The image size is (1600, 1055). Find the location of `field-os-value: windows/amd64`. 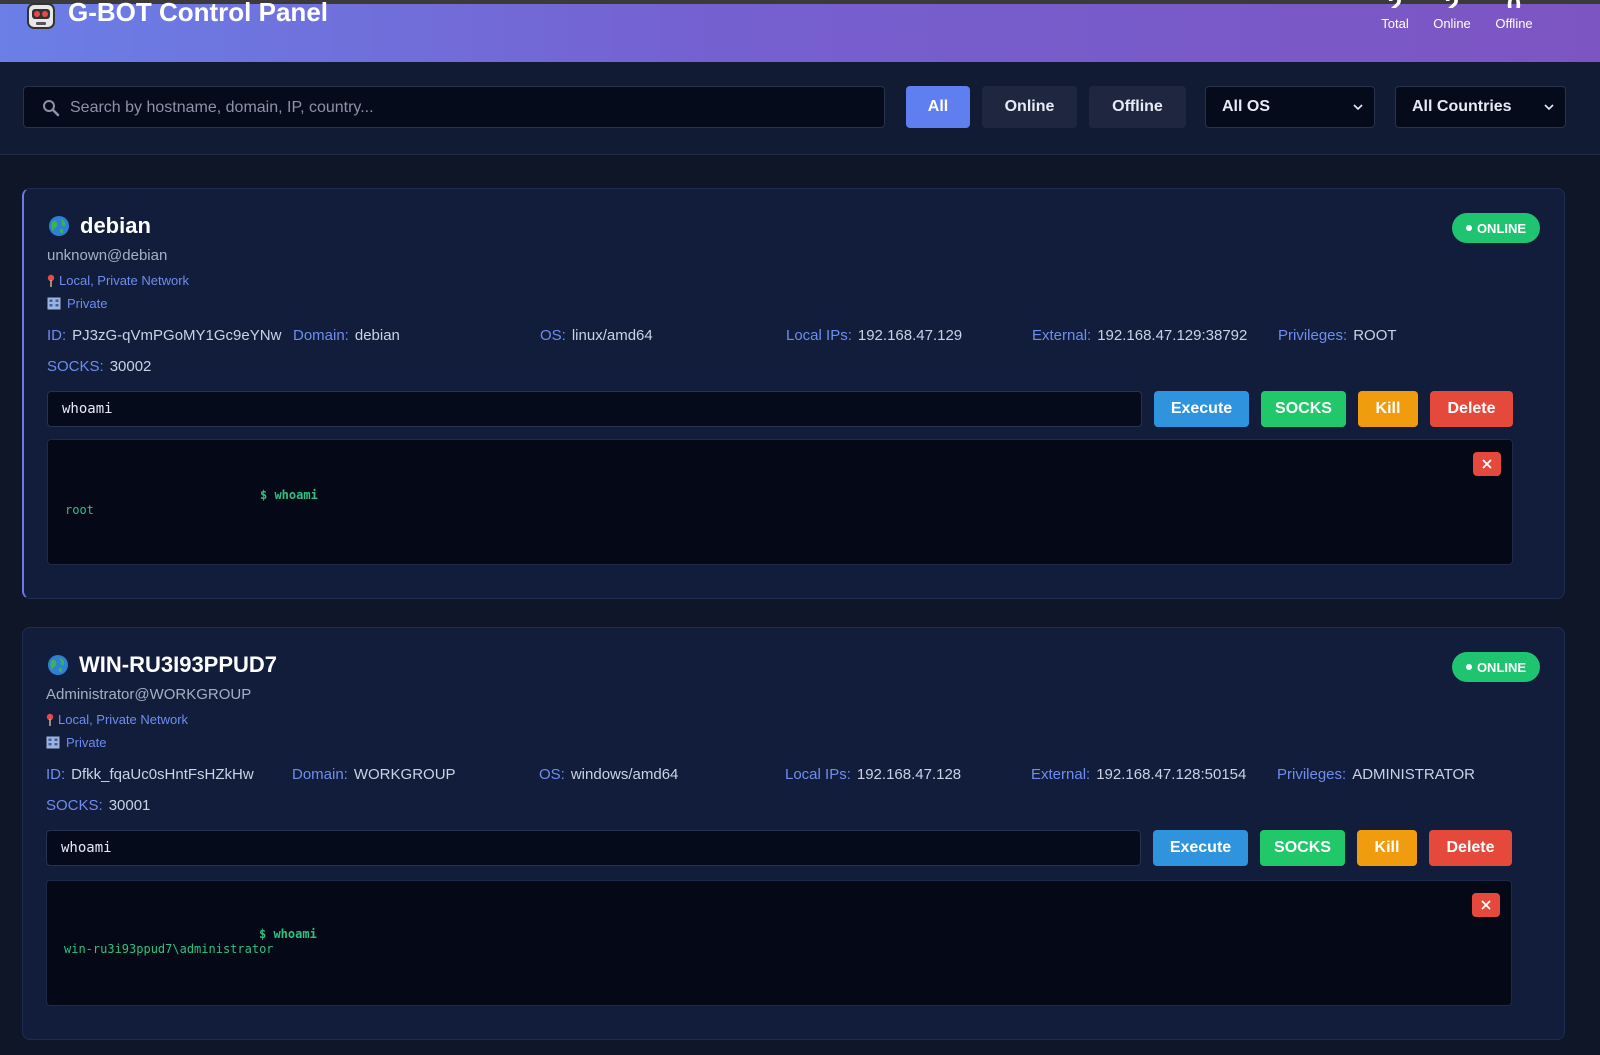

field-os-value: windows/amd64 is located at coordinates (624, 774).